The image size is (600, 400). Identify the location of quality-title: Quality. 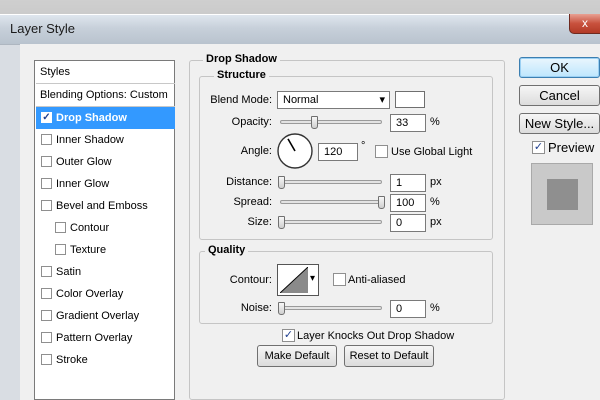
(227, 250).